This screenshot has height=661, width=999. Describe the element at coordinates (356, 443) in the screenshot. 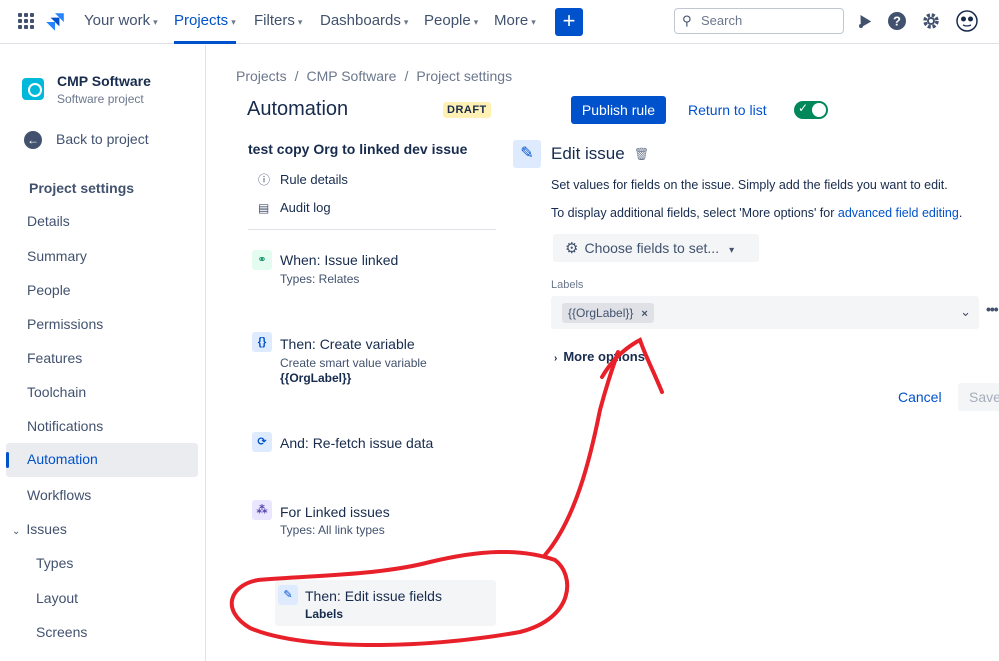

I see `component-refetch-title: And: Re-fetch issue data` at that location.